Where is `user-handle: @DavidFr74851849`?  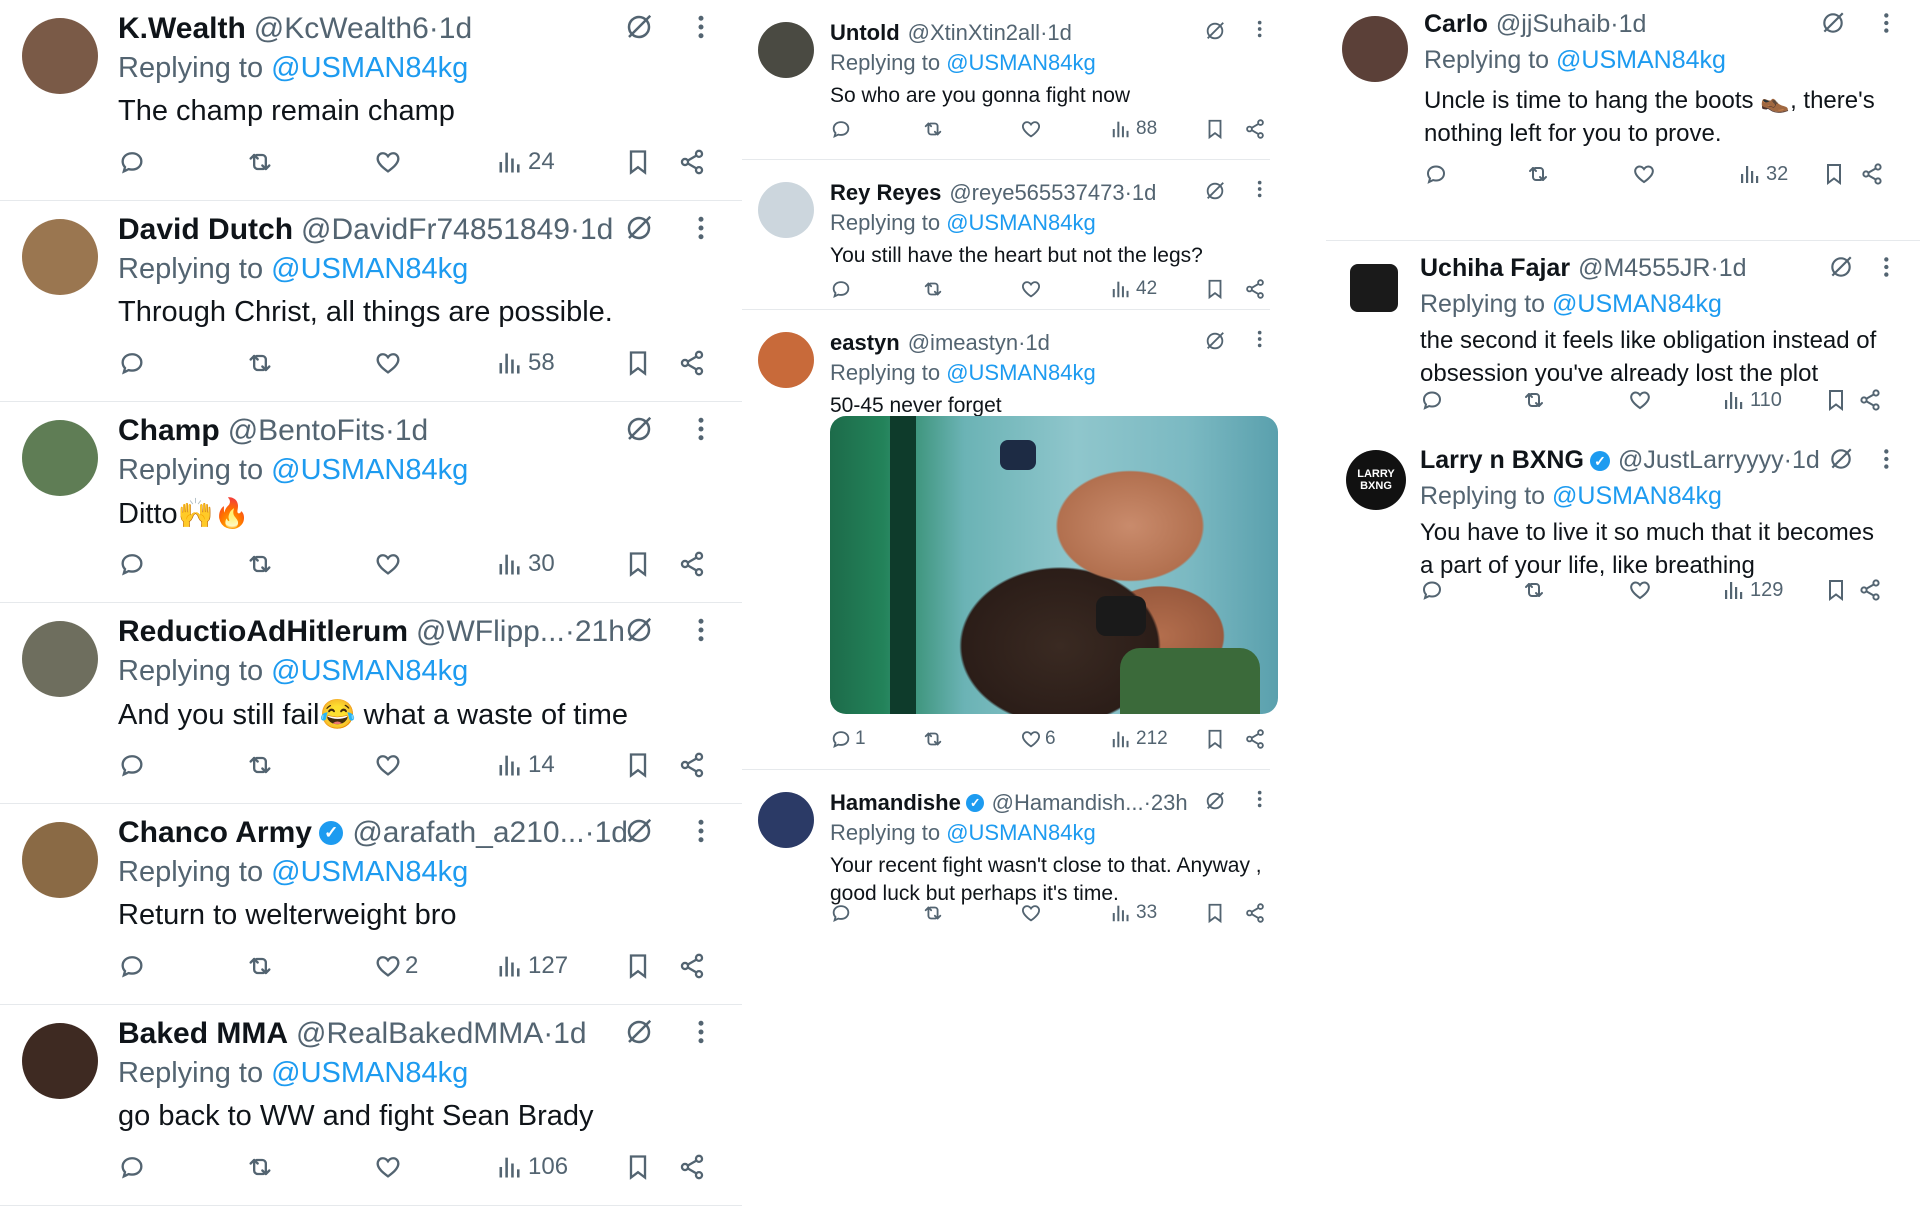 user-handle: @DavidFr74851849 is located at coordinates (435, 230).